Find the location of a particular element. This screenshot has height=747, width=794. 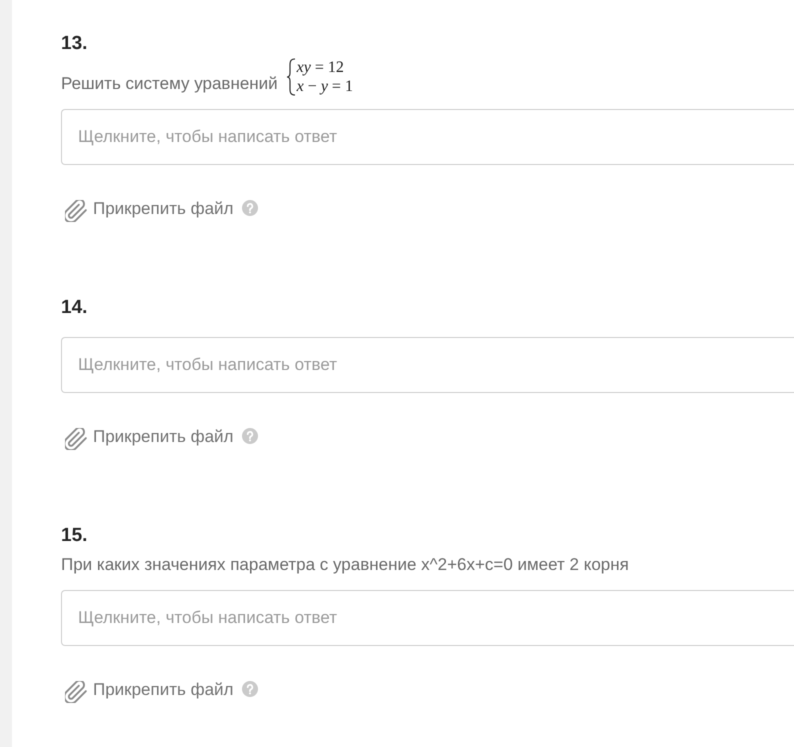

equation: xy = 12 is located at coordinates (320, 67).